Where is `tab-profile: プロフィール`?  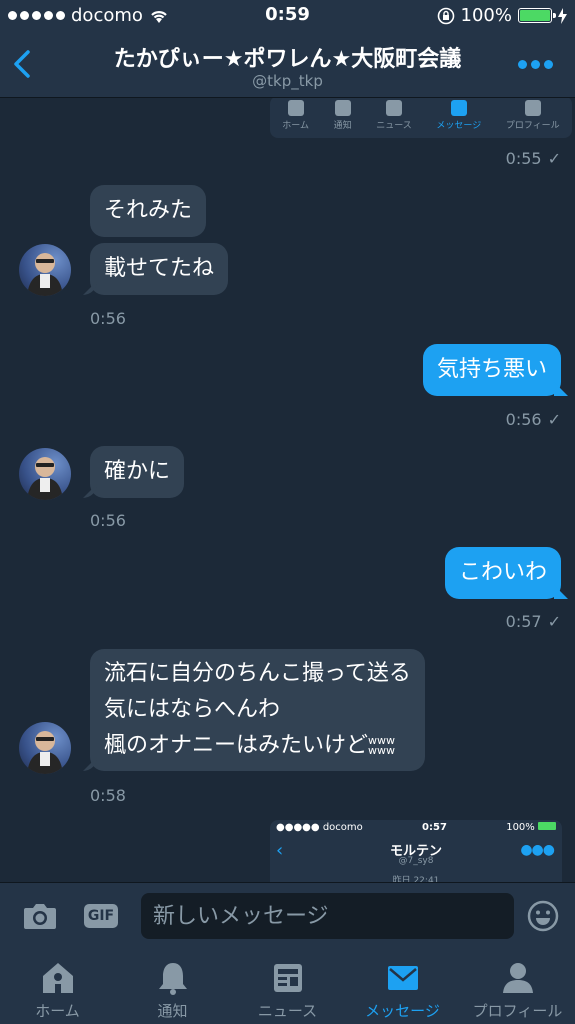 tab-profile: プロフィール is located at coordinates (517, 986).